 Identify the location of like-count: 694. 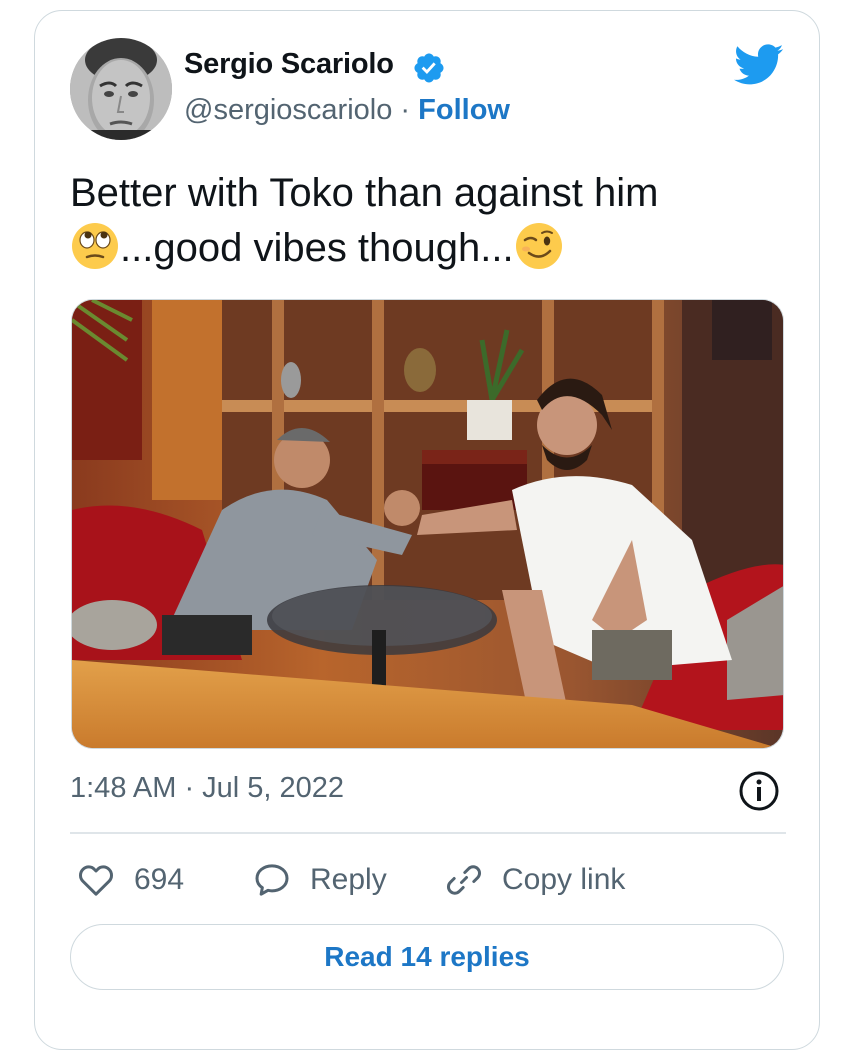
(159, 879).